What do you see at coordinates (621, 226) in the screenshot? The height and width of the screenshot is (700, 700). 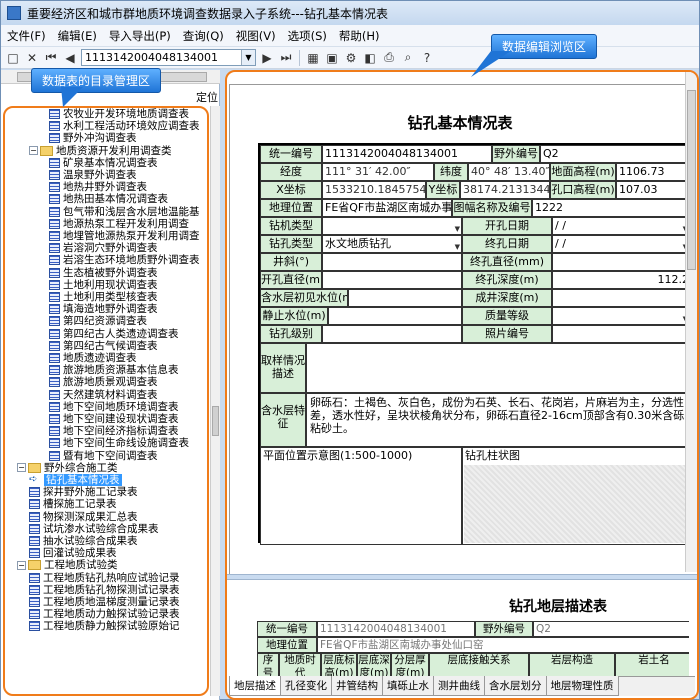 I see `start-date-field: / /▼` at bounding box center [621, 226].